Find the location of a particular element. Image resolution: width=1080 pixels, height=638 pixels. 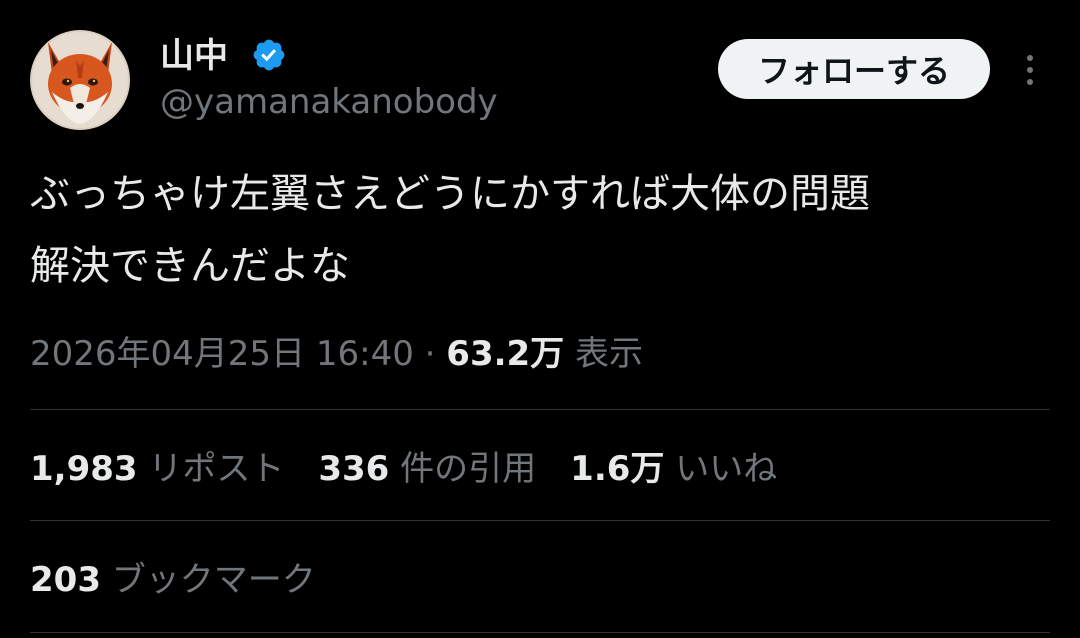

tweet-timestamp: 2026年04月25日 16:40 is located at coordinates (222, 354).